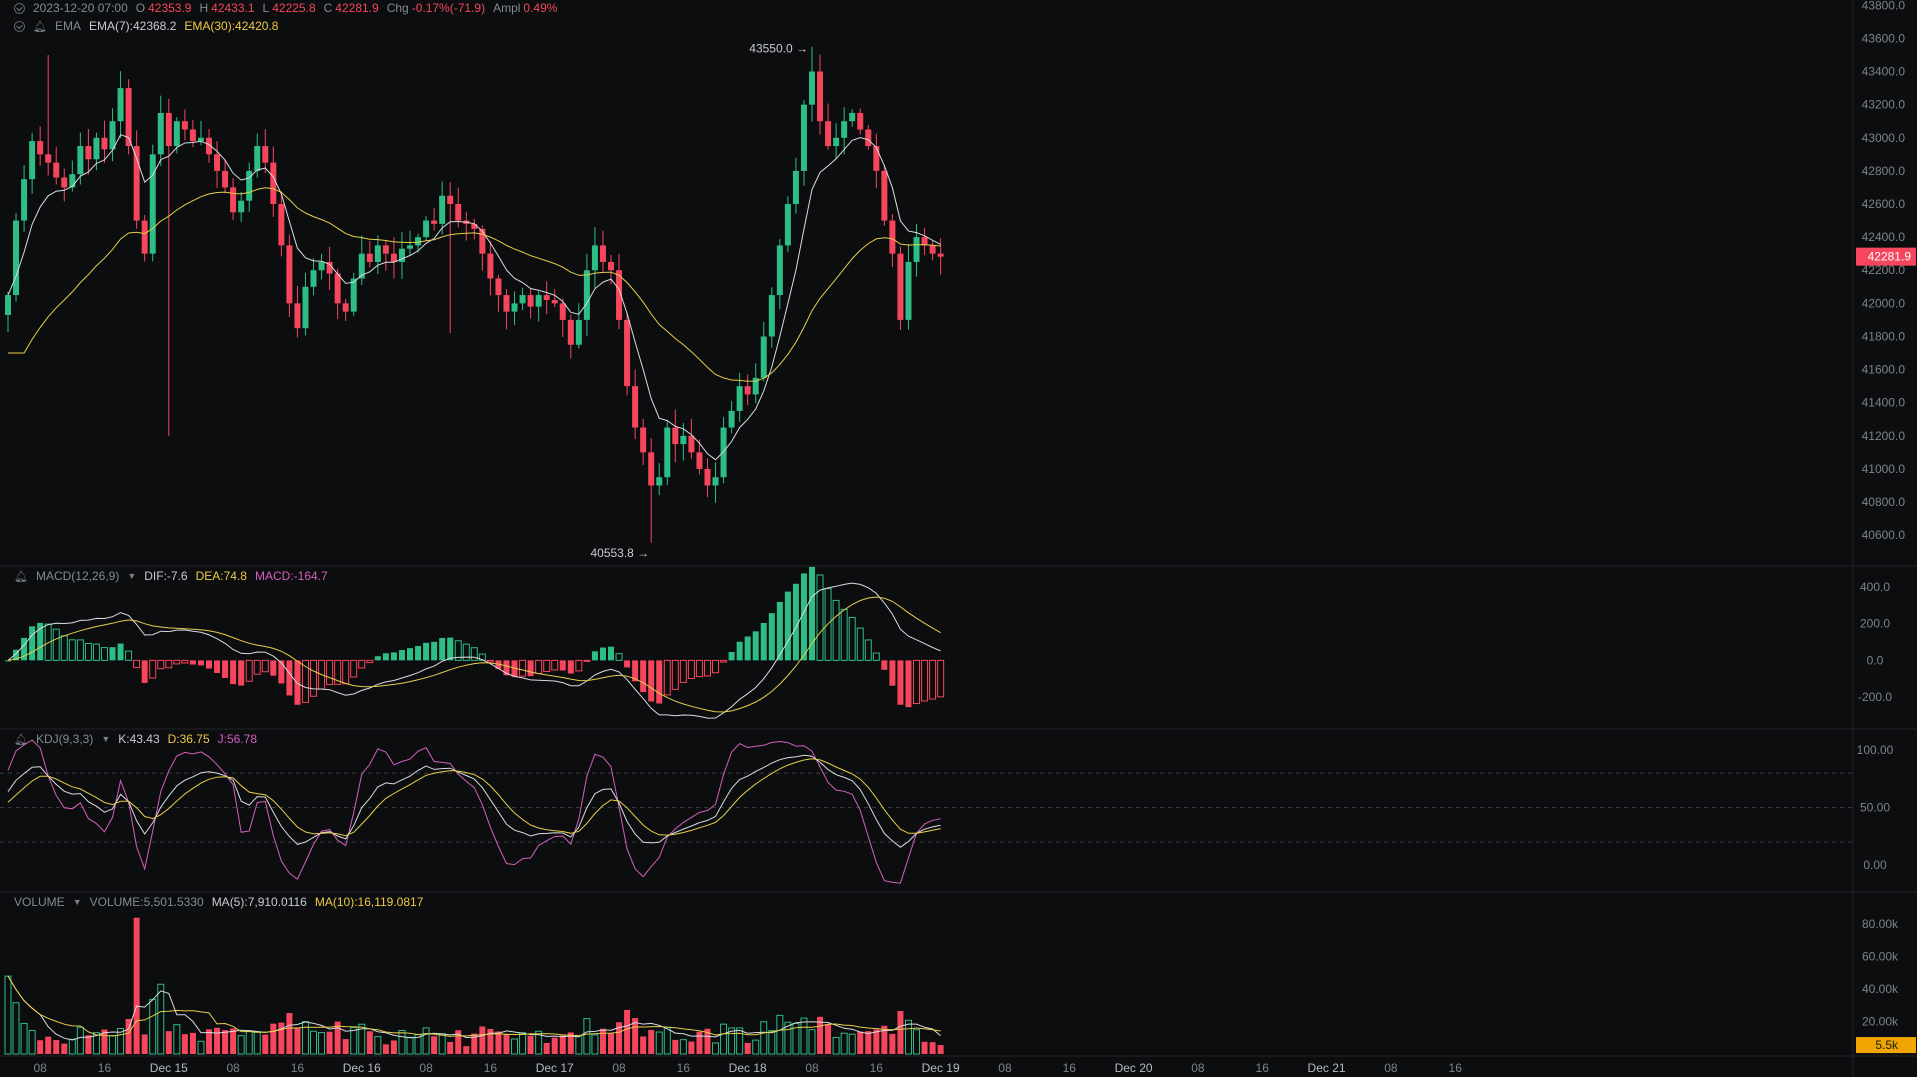 The height and width of the screenshot is (1077, 1917). Describe the element at coordinates (475, 637) in the screenshot. I see `macd-histogram` at that location.